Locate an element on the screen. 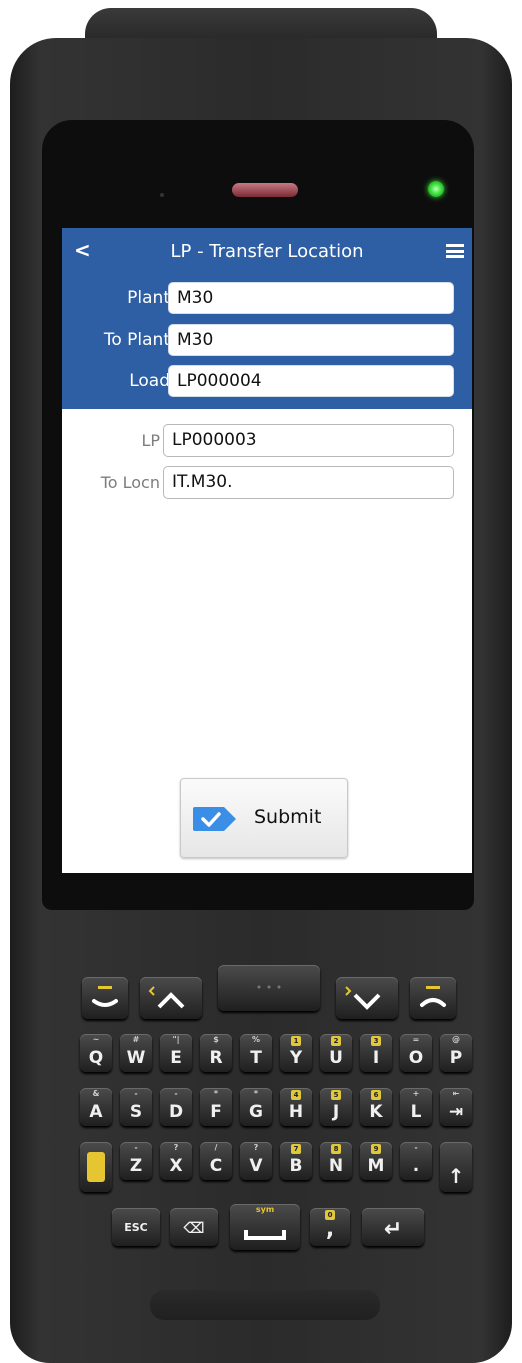 The width and height of the screenshot is (522, 1363). enter-key: ↵ is located at coordinates (393, 1227).